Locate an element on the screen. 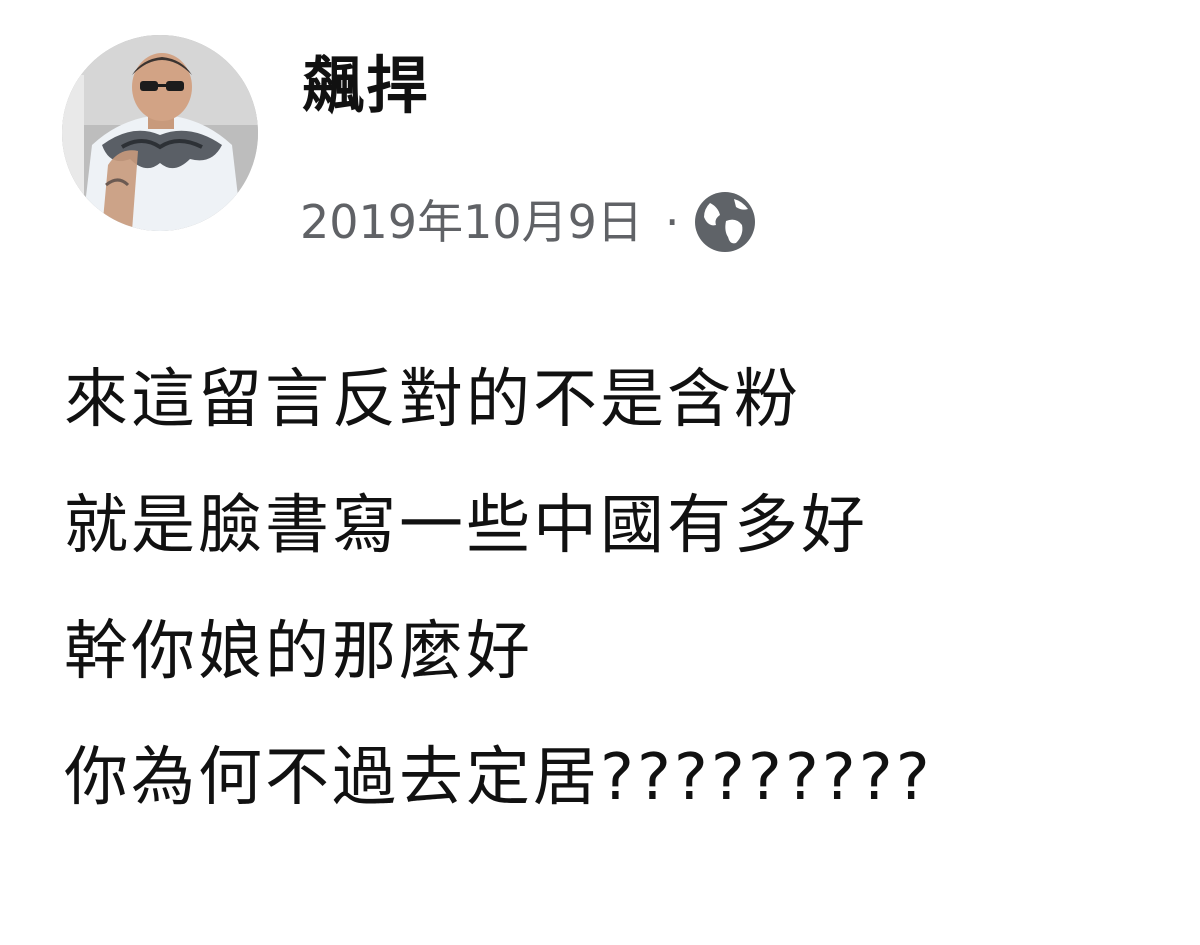  post-meta: 2019年10月9日 · is located at coordinates (530, 222).